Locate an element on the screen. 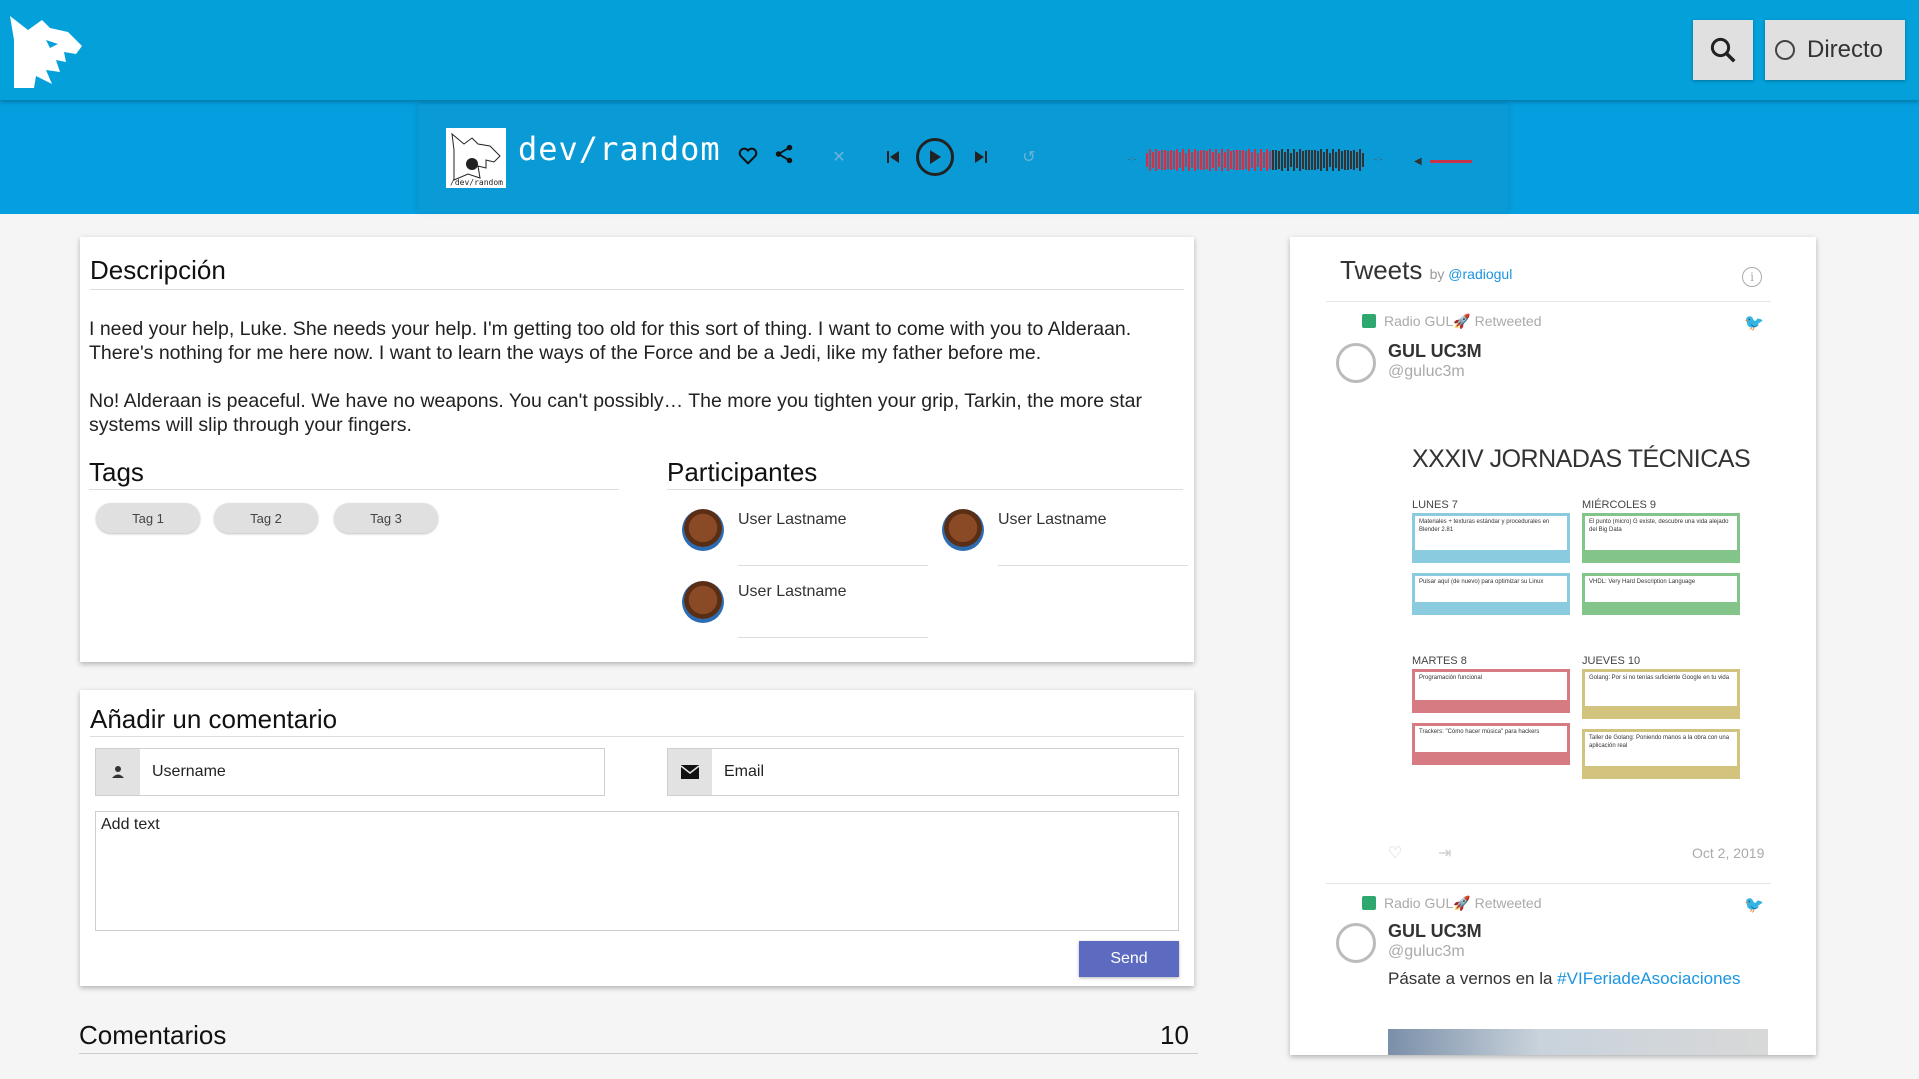 The image size is (1919, 1079). next-icon is located at coordinates (981, 157).